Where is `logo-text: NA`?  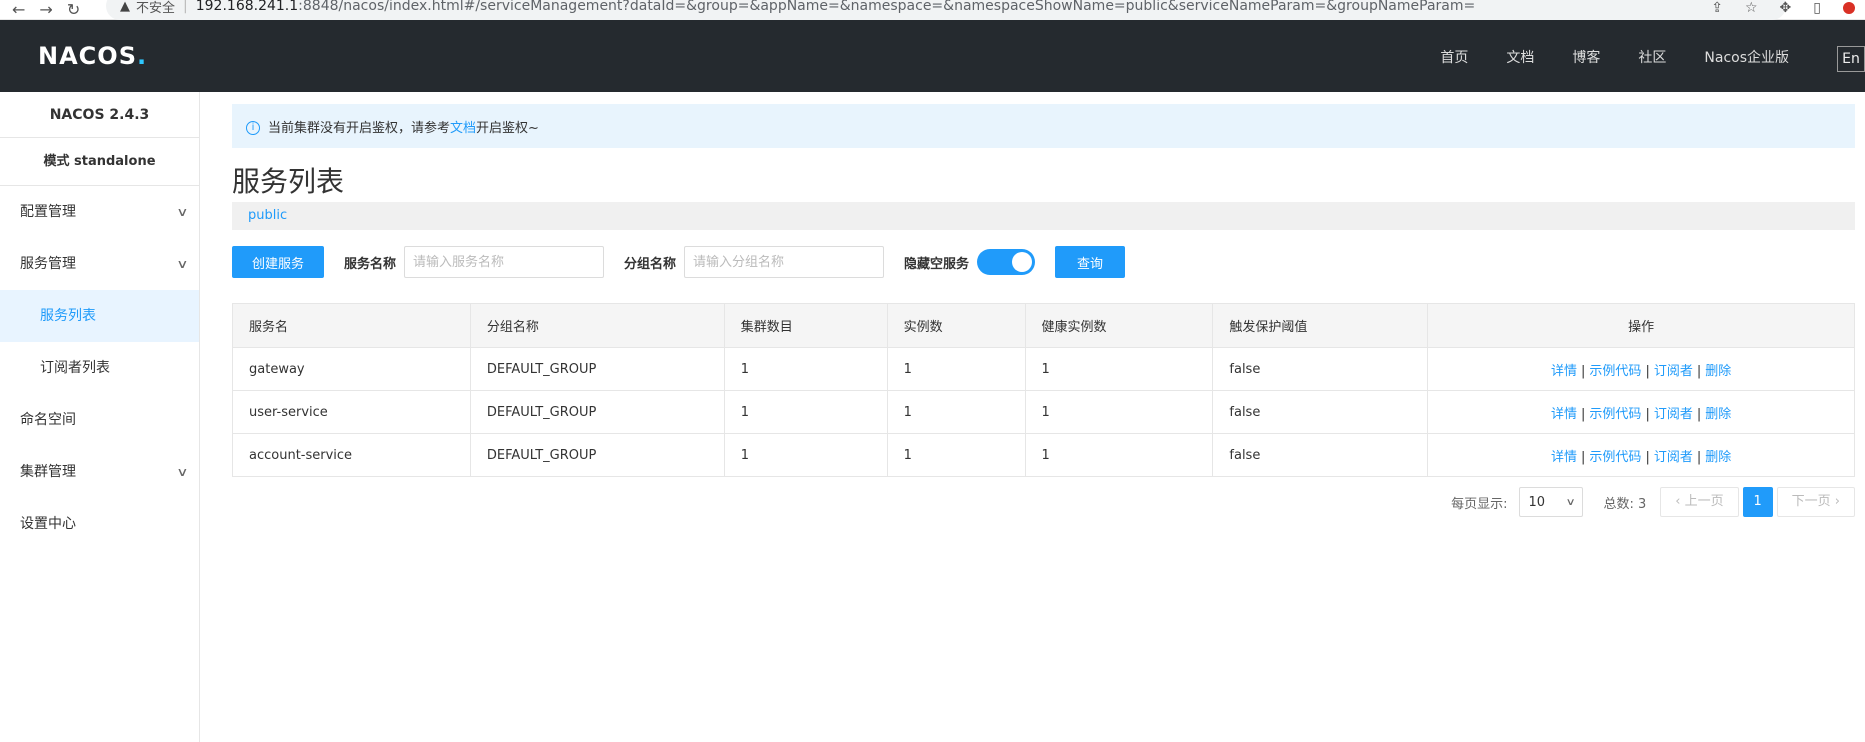
logo-text: NA is located at coordinates (58, 56).